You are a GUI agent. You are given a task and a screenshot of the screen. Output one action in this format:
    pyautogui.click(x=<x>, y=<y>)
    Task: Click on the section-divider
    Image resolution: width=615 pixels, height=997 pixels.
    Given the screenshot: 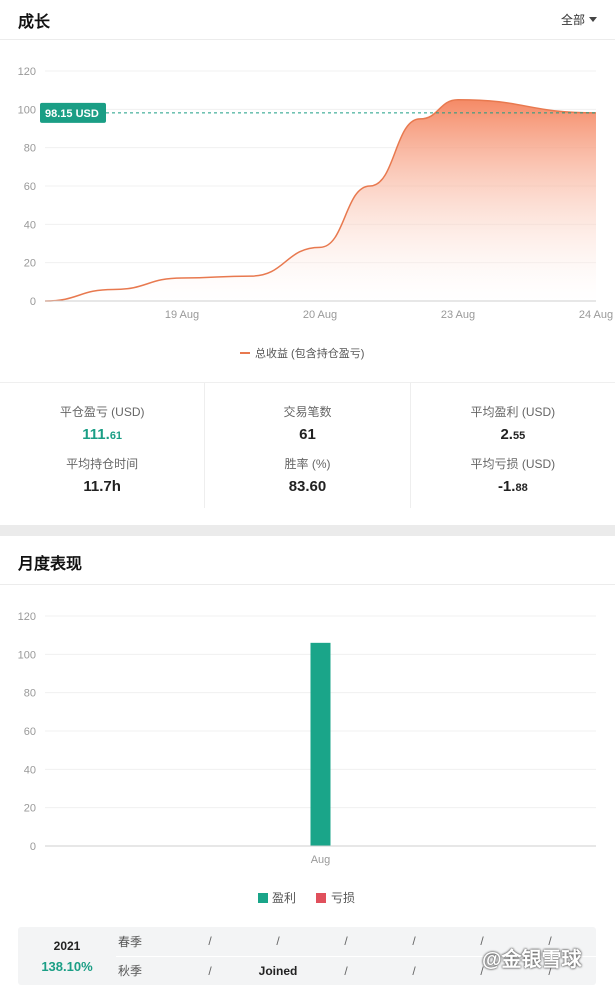 What is the action you would take?
    pyautogui.click(x=307, y=530)
    